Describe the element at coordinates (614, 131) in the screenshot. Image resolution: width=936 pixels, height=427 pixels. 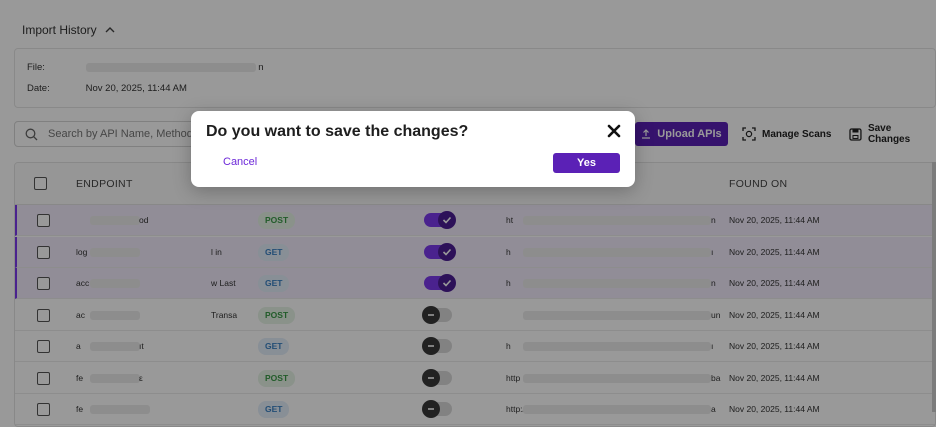
I see `close-icon` at that location.